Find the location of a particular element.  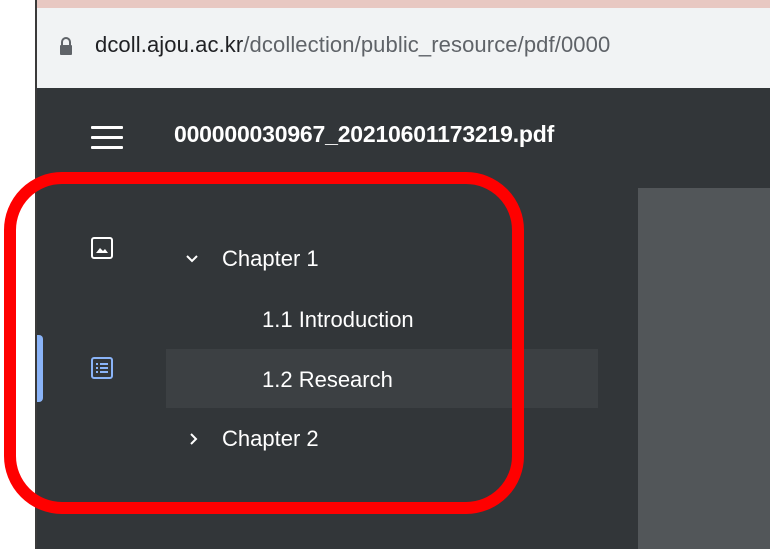

url-host: dcoll.ajou.ac.kr is located at coordinates (169, 44).